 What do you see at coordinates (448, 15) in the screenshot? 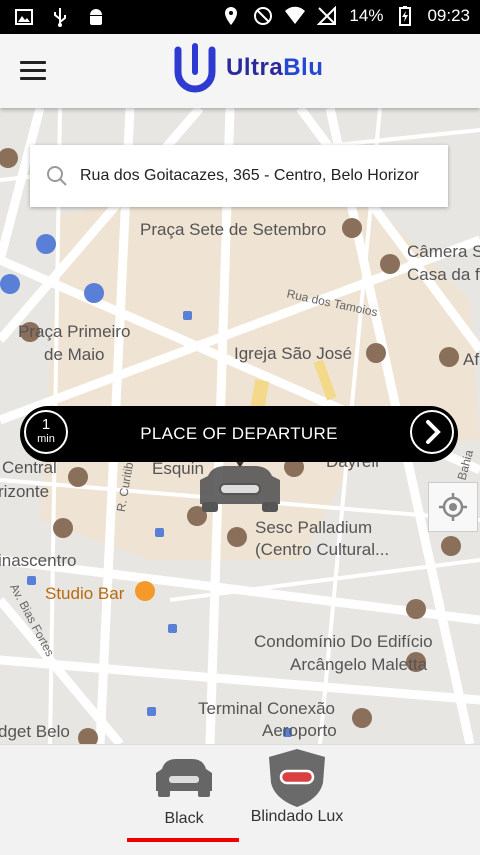
I see `clock: 09:23` at bounding box center [448, 15].